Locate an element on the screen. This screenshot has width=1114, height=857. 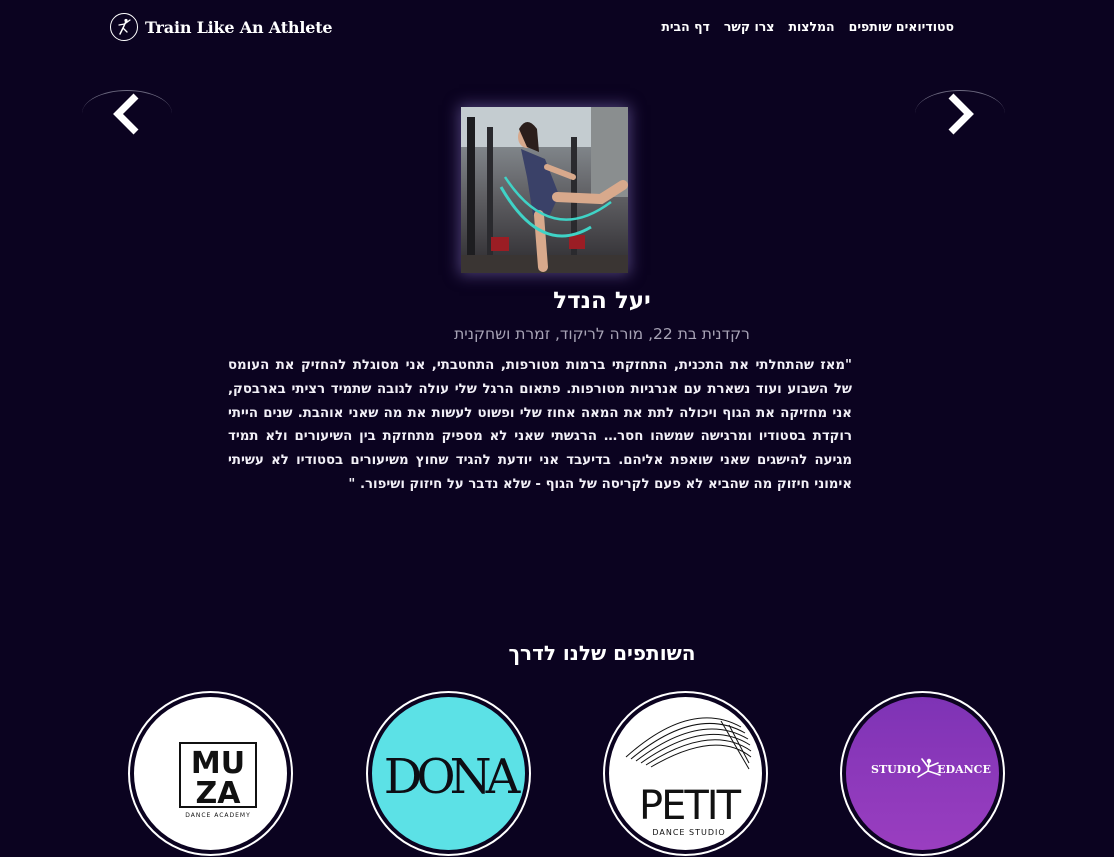
studio-edance-logo: STUDIO EDANCE is located at coordinates (922, 773).